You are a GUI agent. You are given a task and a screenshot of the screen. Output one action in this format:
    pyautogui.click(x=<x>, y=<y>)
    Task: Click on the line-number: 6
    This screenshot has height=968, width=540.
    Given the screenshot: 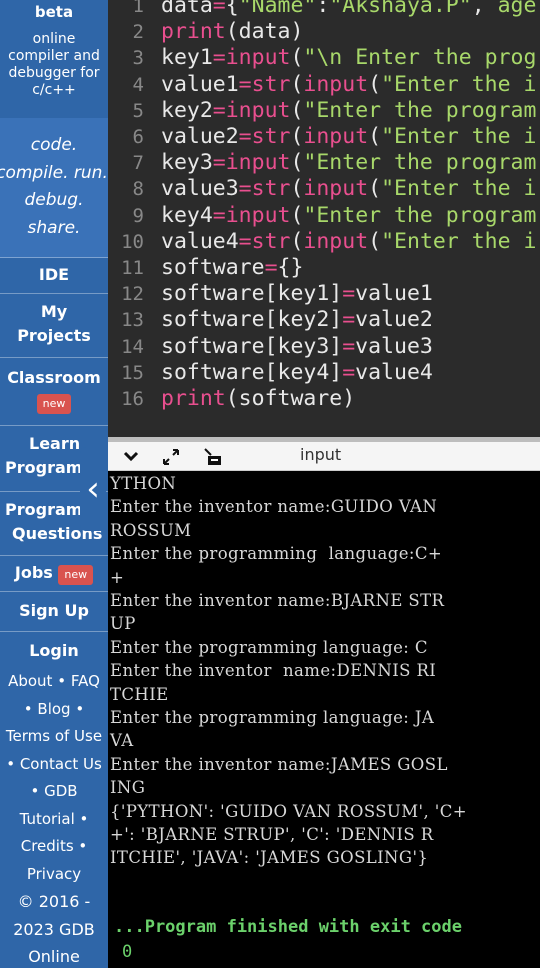 What is the action you would take?
    pyautogui.click(x=138, y=137)
    